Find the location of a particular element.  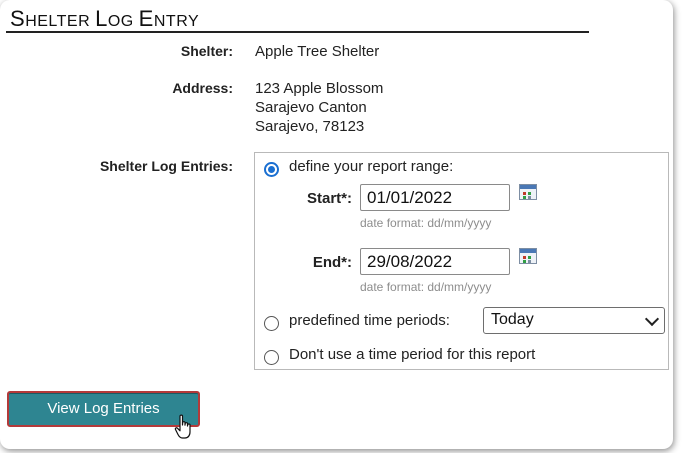

shelter-label: Shelter: is located at coordinates (206, 51).